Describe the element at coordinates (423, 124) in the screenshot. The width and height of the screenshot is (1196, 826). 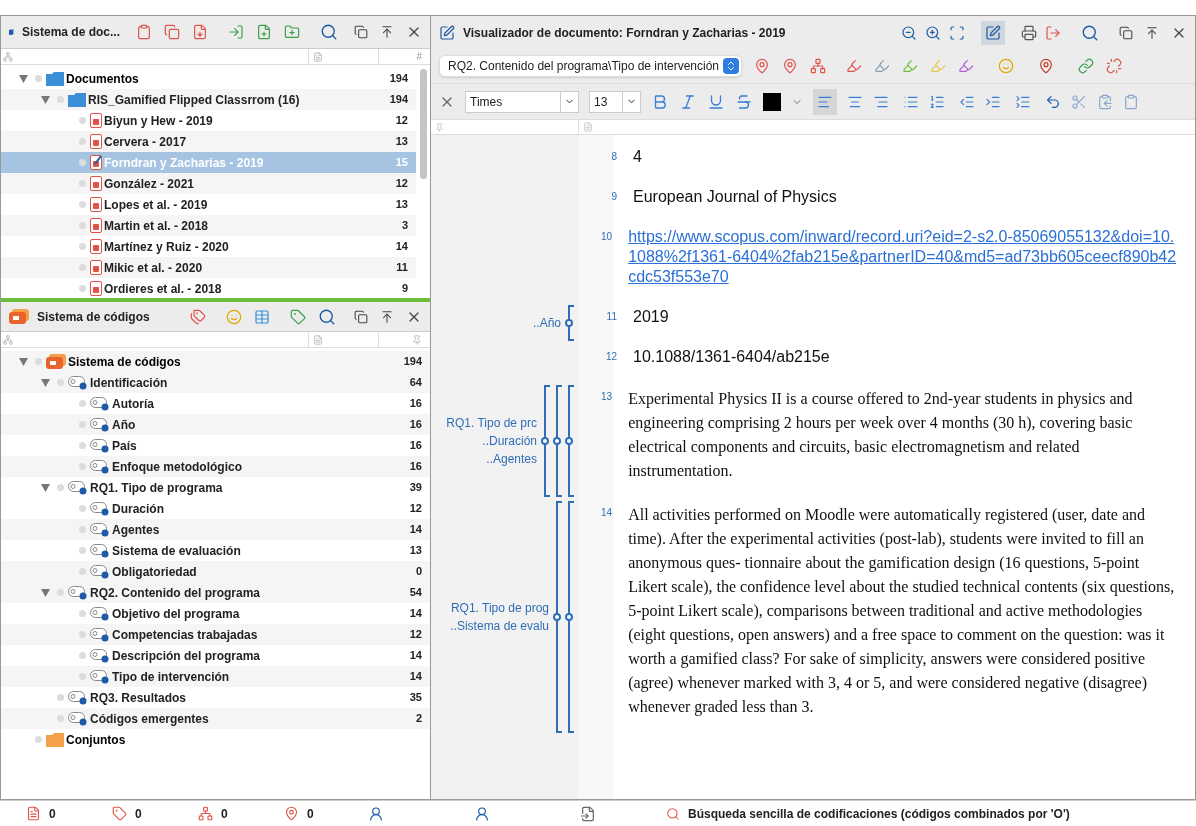
I see `scrollbar` at that location.